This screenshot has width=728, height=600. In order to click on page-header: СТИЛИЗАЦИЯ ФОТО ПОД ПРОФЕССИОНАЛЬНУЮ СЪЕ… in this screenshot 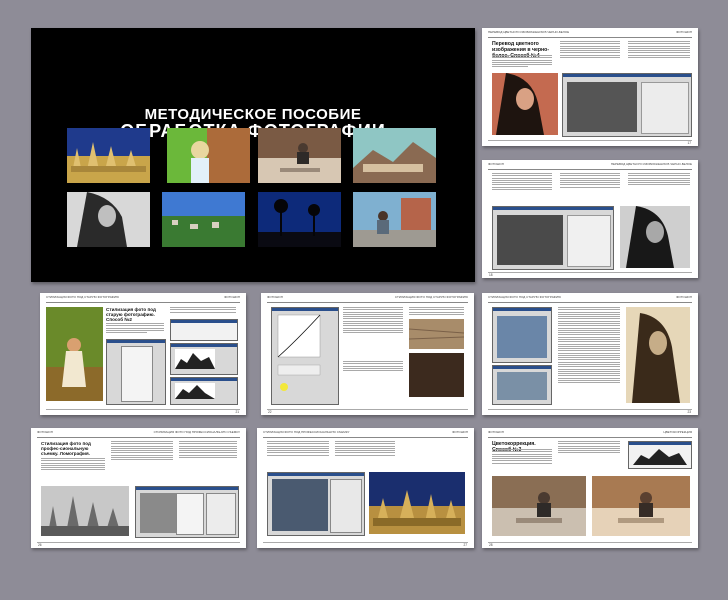, I will do `click(365, 434)`.